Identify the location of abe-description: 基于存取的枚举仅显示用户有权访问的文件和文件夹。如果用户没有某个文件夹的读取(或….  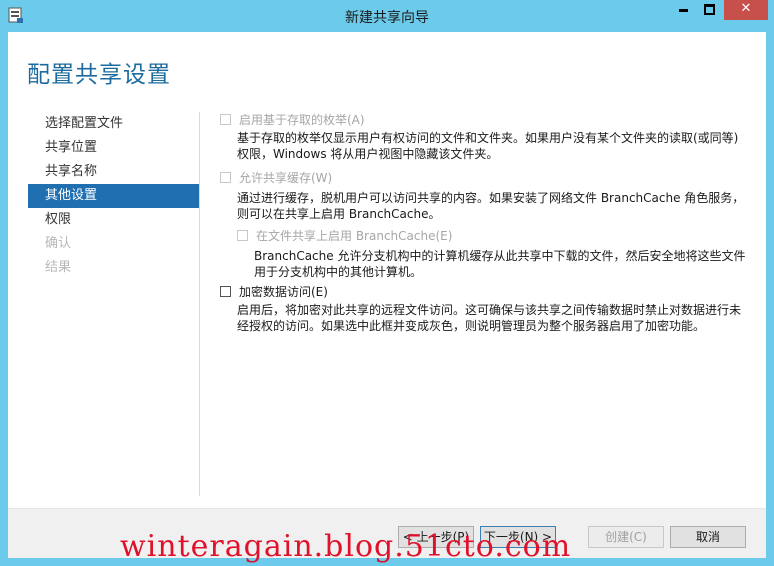
(487, 146).